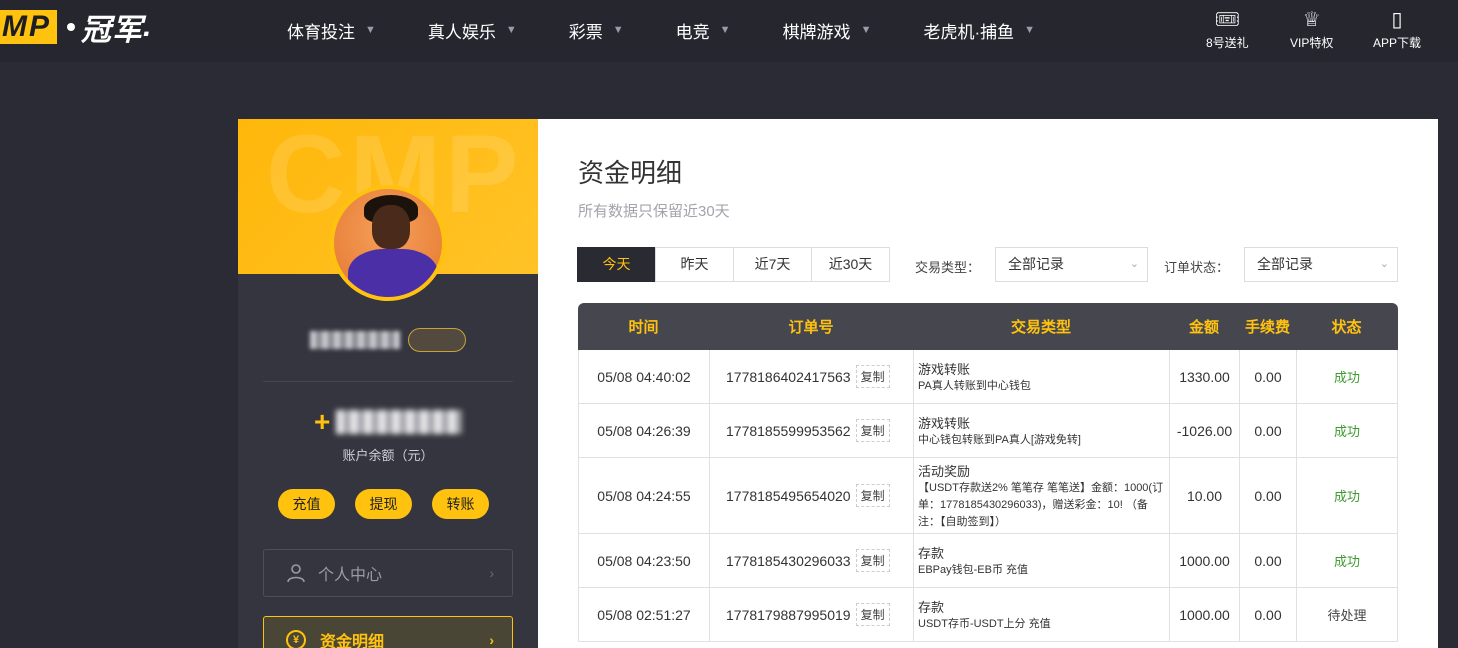 Image resolution: width=1458 pixels, height=648 pixels. I want to click on avatar, so click(388, 243).